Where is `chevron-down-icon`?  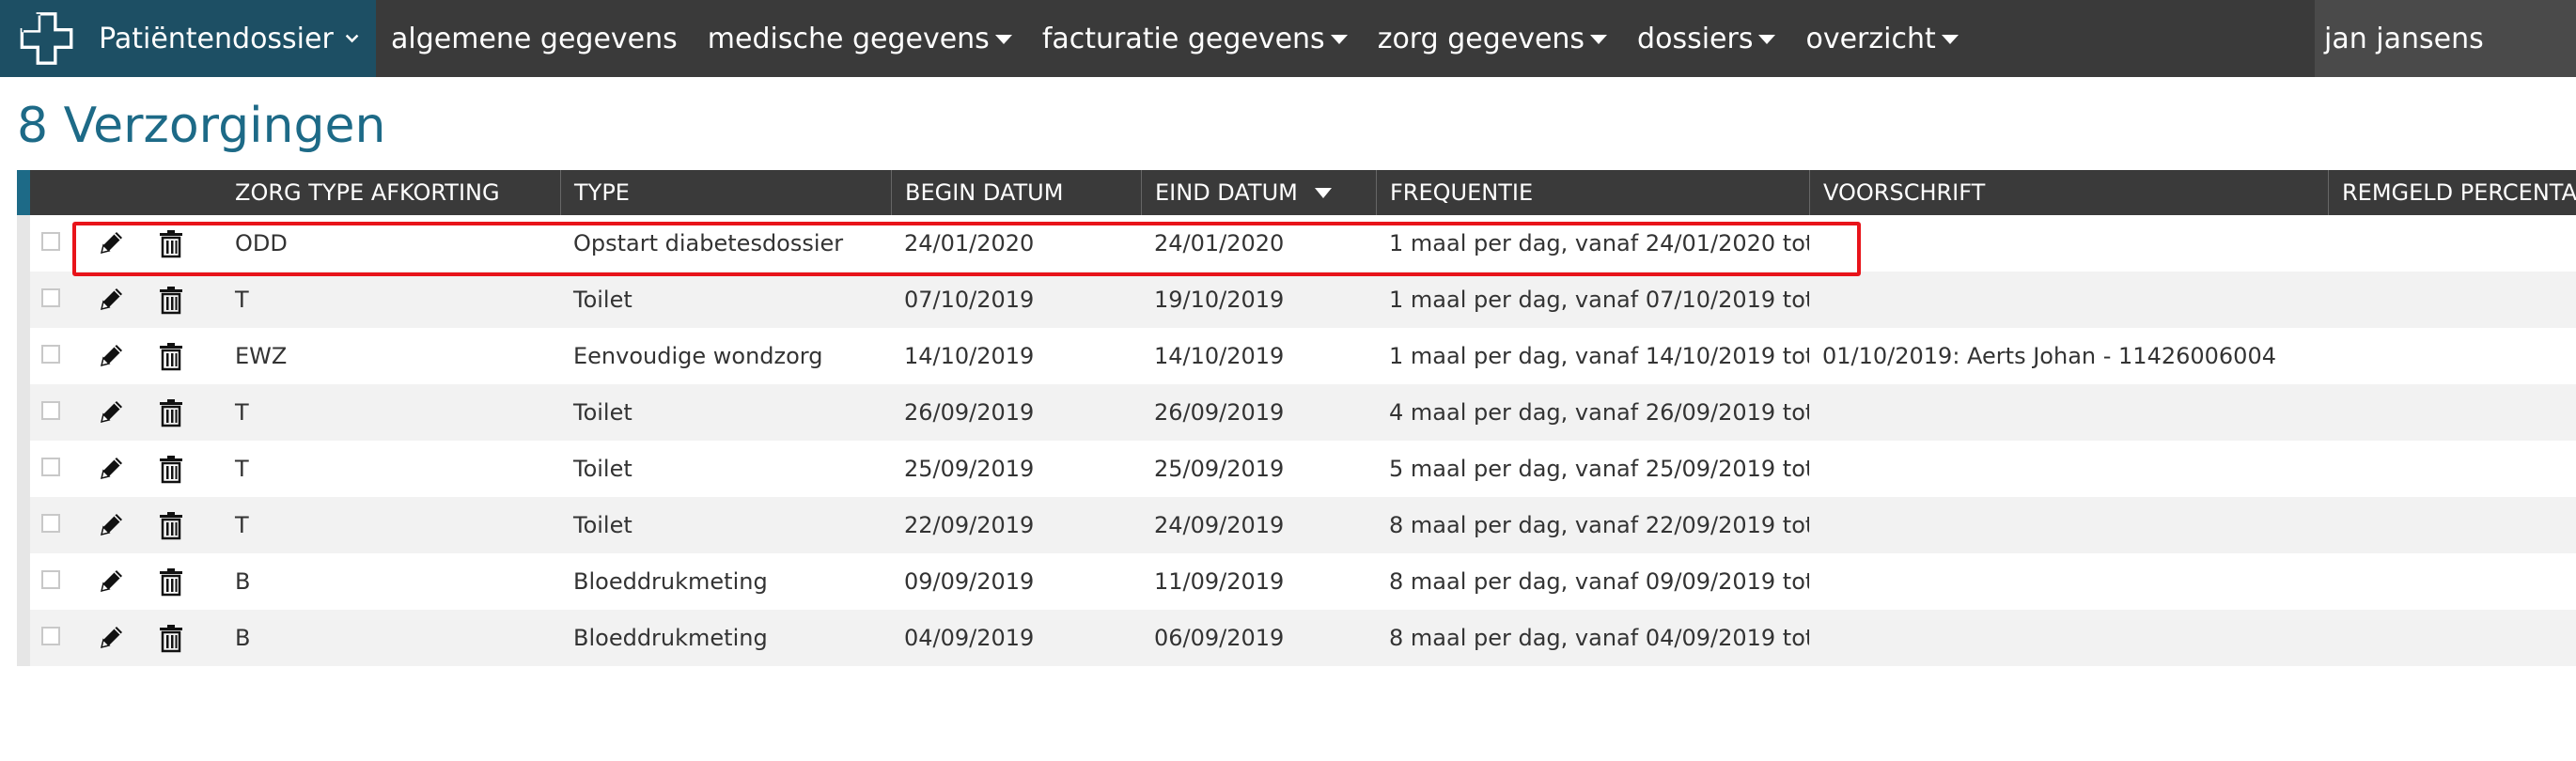 chevron-down-icon is located at coordinates (352, 39).